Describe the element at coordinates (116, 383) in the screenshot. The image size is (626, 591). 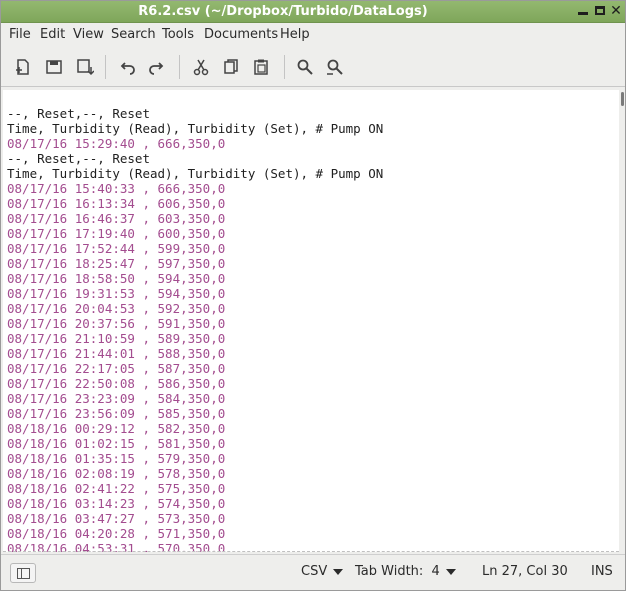
I see `editor-line: 08/17/16 22:50:08 , 586,350,0` at that location.